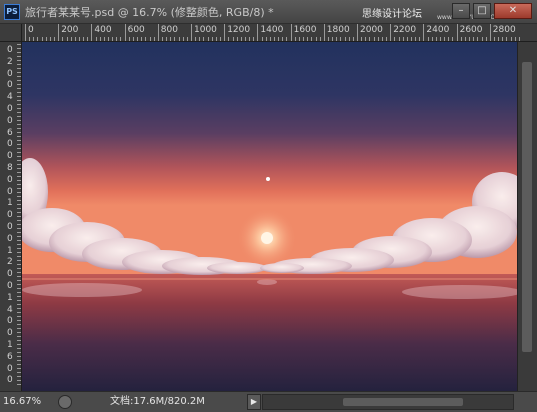 The height and width of the screenshot is (412, 537). I want to click on maximize-icon: □, so click(482, 10).